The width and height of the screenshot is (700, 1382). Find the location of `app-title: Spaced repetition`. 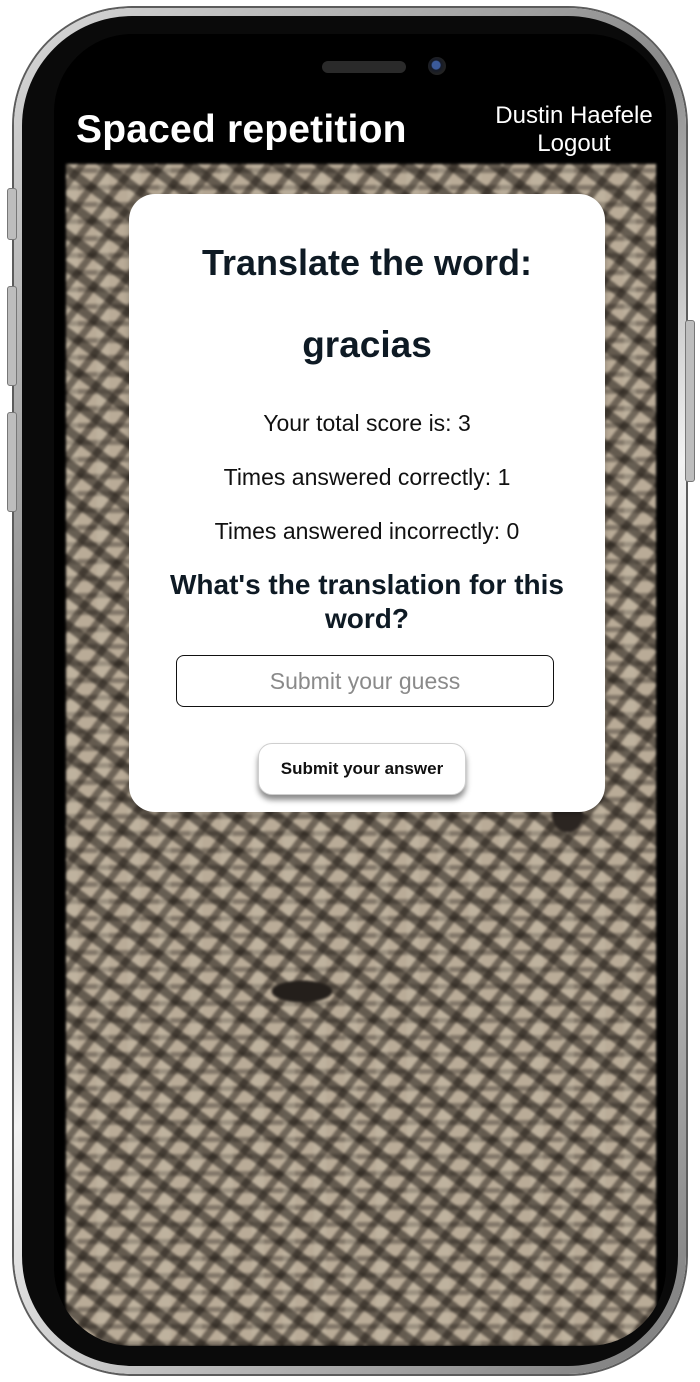

app-title: Spaced repetition is located at coordinates (241, 129).